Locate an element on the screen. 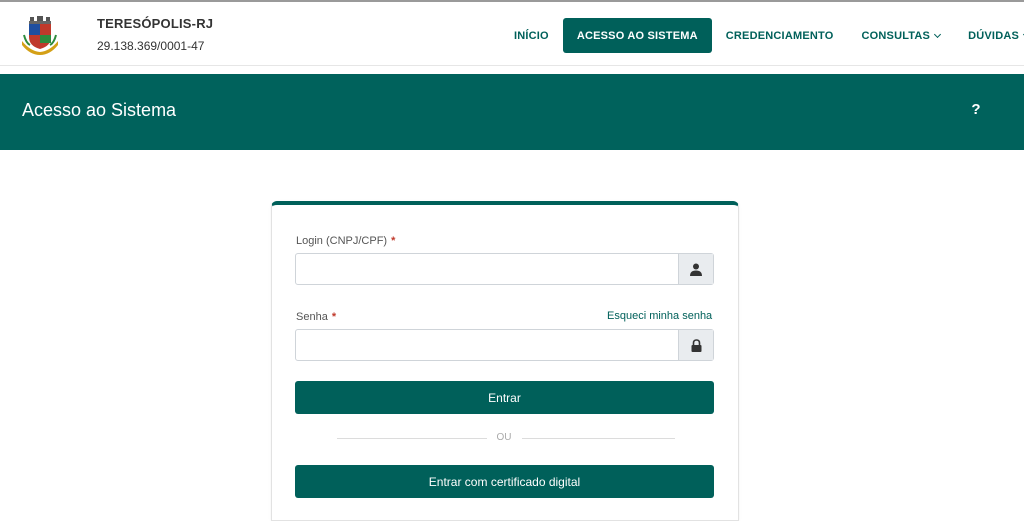  page-title: Acesso ao Sistema is located at coordinates (99, 110).